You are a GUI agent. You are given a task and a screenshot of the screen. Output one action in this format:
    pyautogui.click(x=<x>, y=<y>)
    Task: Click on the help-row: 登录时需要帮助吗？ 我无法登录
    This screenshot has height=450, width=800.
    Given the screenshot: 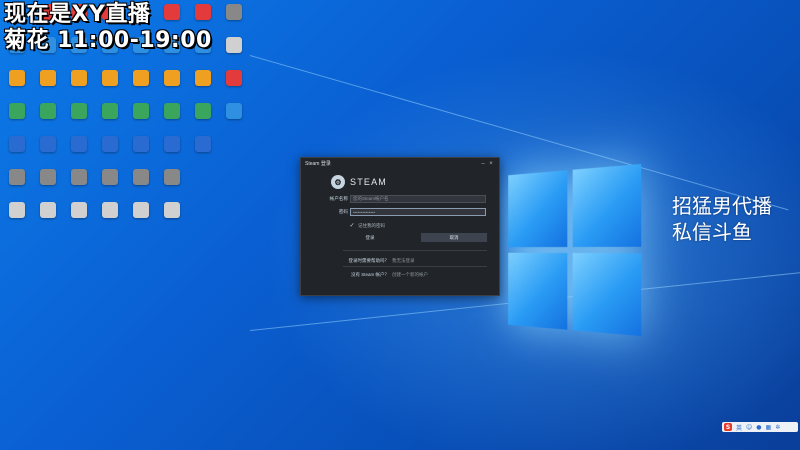 What is the action you would take?
    pyautogui.click(x=378, y=261)
    